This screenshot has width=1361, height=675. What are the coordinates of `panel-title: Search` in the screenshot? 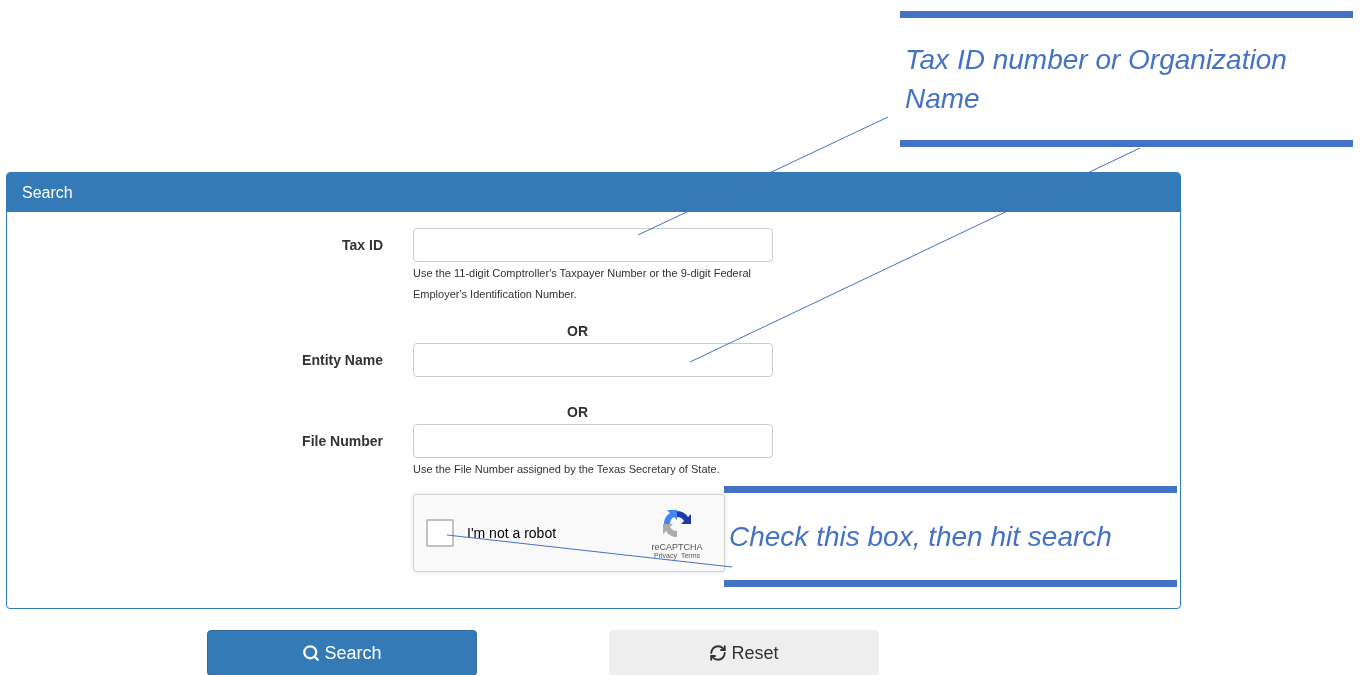 It's located at (593, 192).